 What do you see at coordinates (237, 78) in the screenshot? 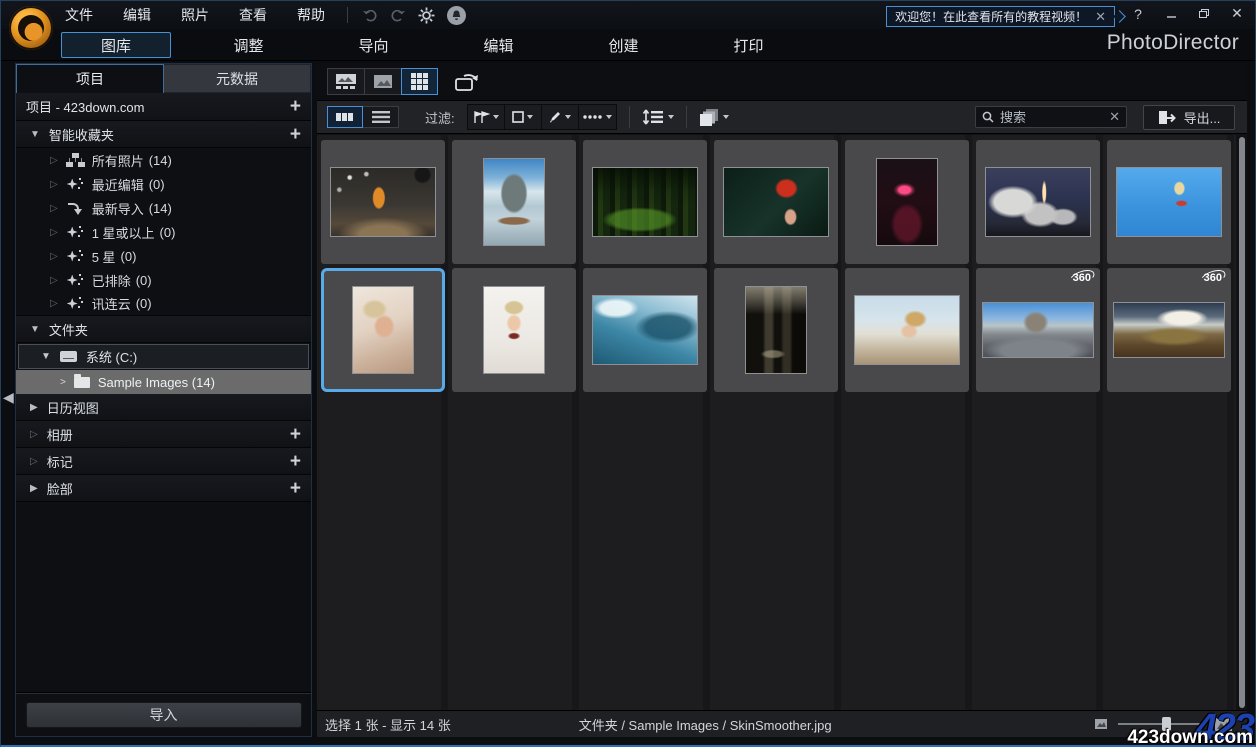
I see `tab-metadata: 元数据` at bounding box center [237, 78].